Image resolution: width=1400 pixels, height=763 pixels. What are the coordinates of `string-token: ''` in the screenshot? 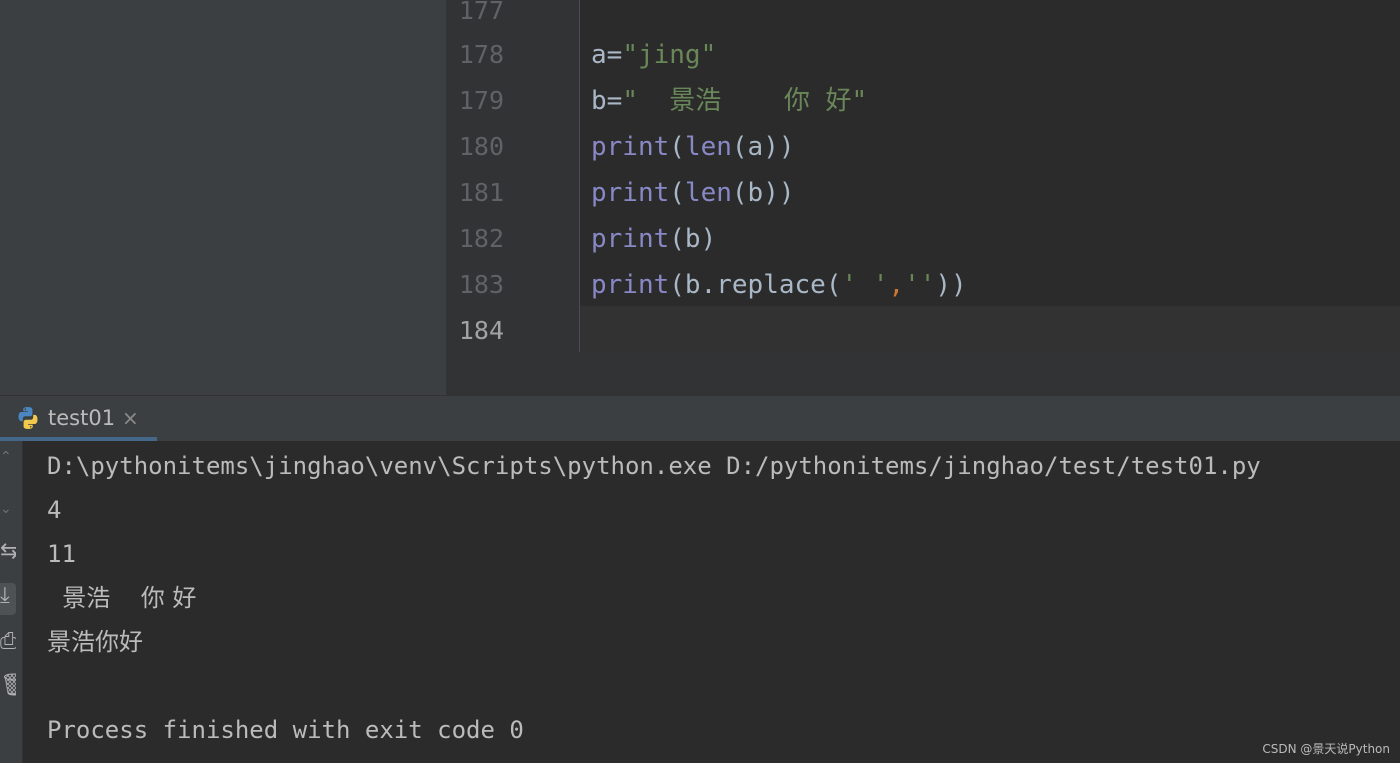 It's located at (920, 285).